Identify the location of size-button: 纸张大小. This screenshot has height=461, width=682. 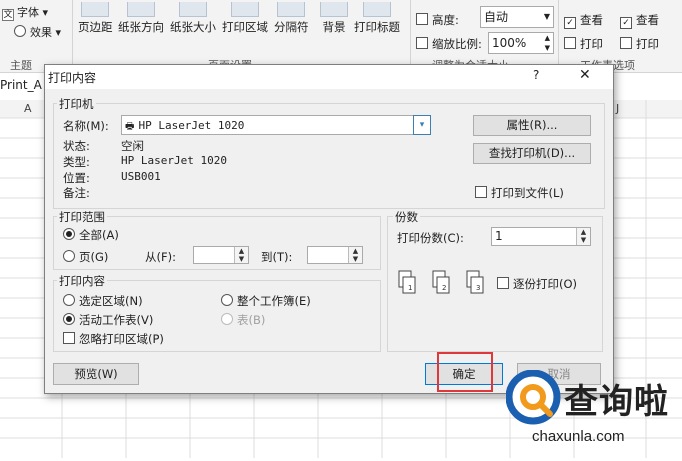
(193, 18).